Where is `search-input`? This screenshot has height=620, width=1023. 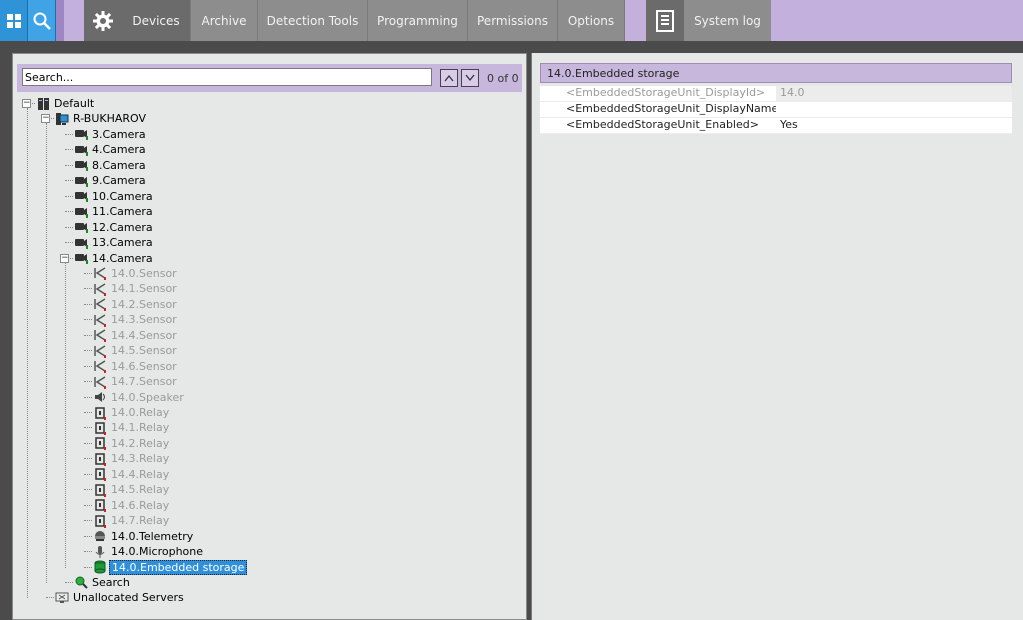 search-input is located at coordinates (227, 77).